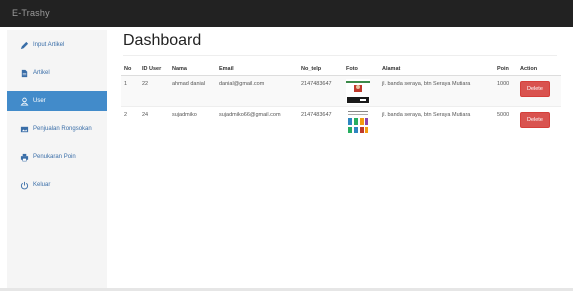 The height and width of the screenshot is (291, 573). Describe the element at coordinates (31, 13) in the screenshot. I see `app-brand: E-Trashy` at that location.